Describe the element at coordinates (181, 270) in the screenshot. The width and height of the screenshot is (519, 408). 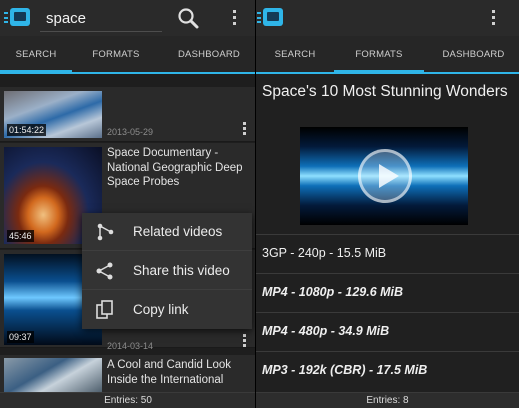
I see `menu-item-label: Share this video` at that location.